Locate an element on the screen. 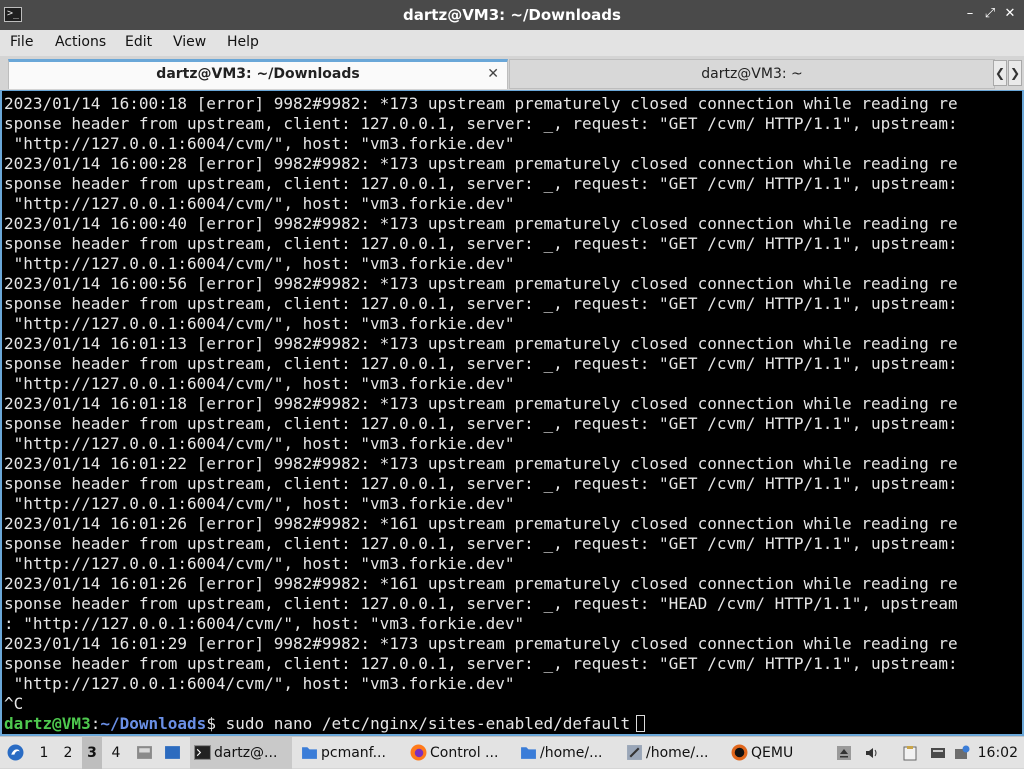  close-icon: ✕ is located at coordinates (1010, 14).